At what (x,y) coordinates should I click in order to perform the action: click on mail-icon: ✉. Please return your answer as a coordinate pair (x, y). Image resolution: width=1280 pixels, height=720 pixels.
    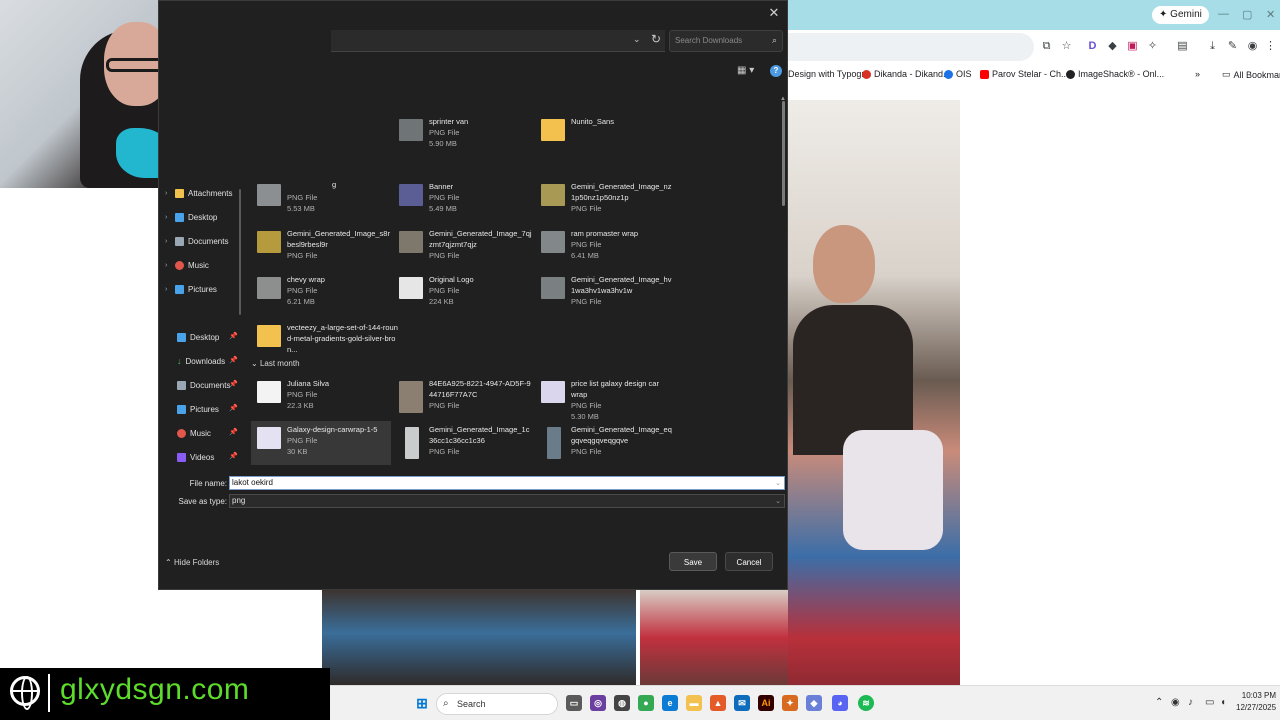
    Looking at the image, I should click on (742, 703).